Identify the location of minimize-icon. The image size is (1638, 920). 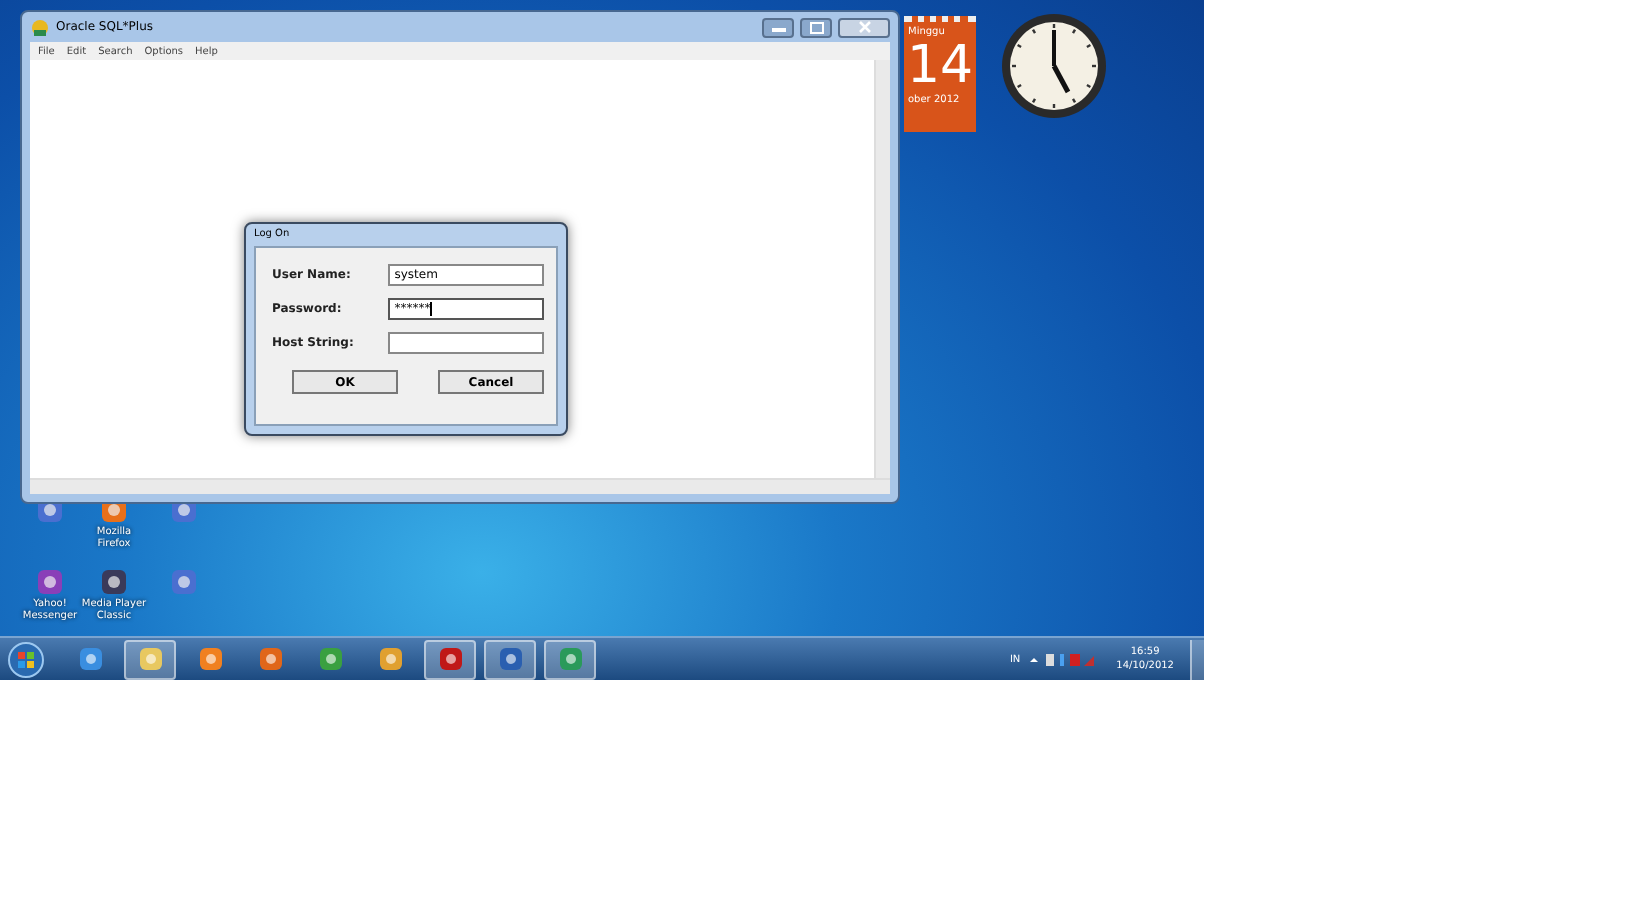
(778, 27).